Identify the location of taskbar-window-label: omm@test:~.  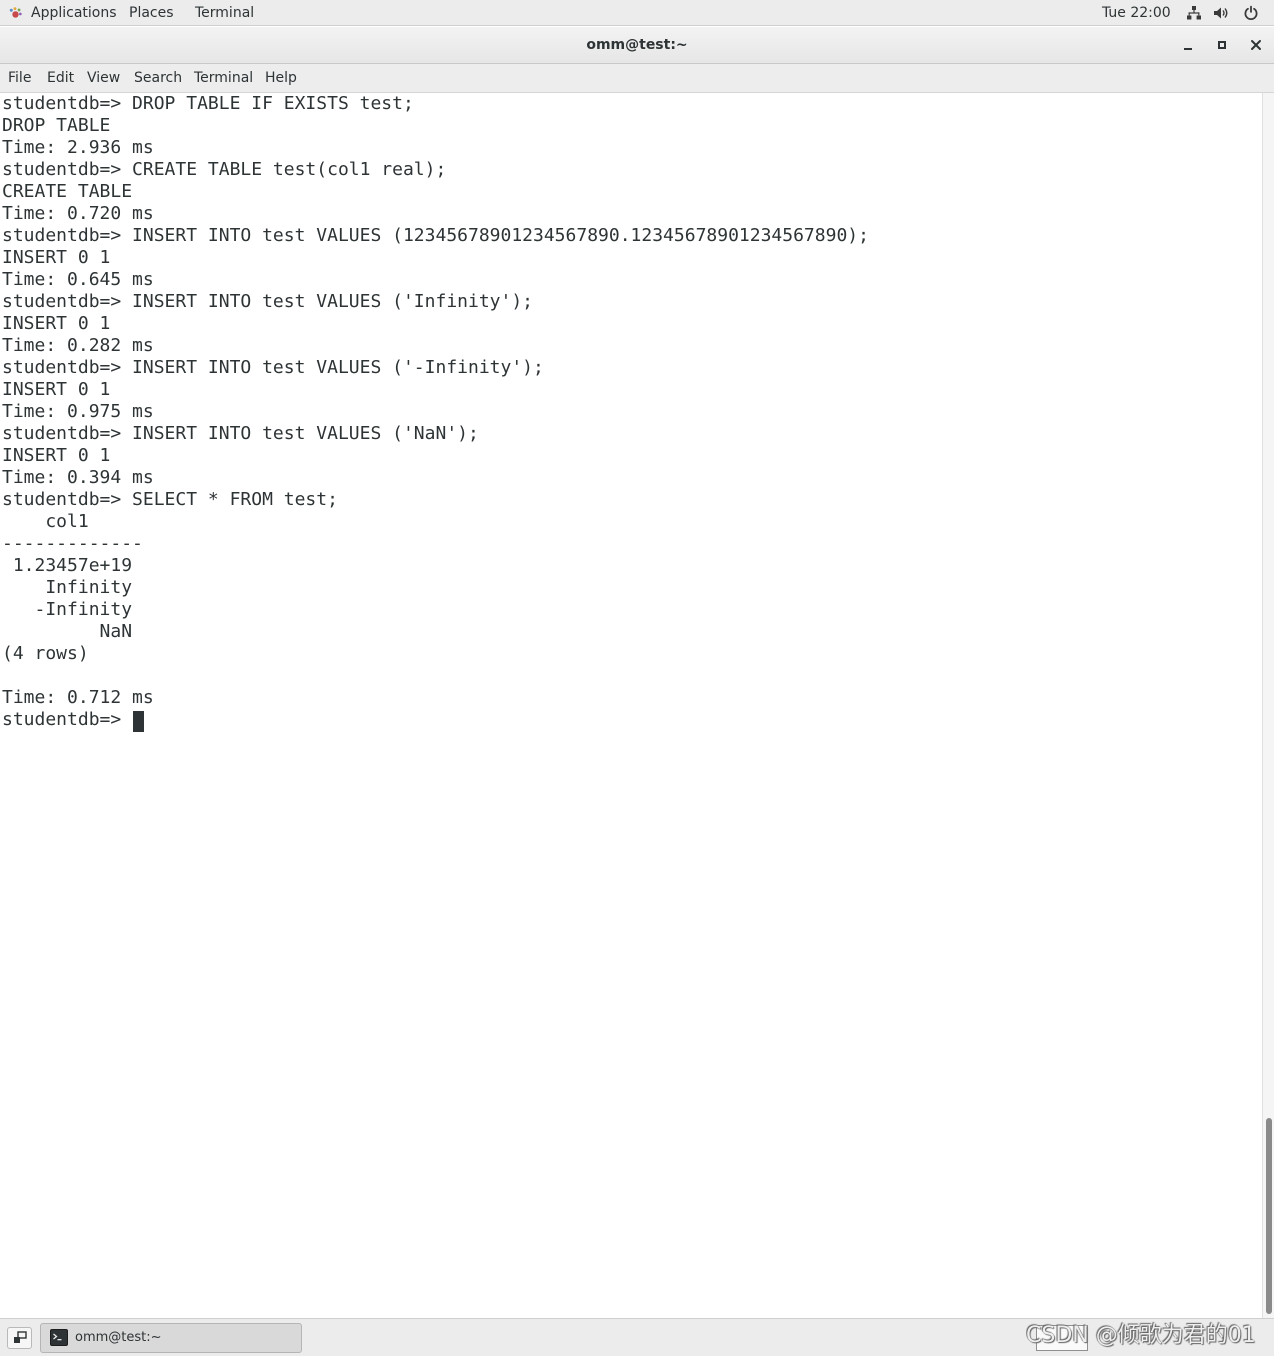
(118, 1337).